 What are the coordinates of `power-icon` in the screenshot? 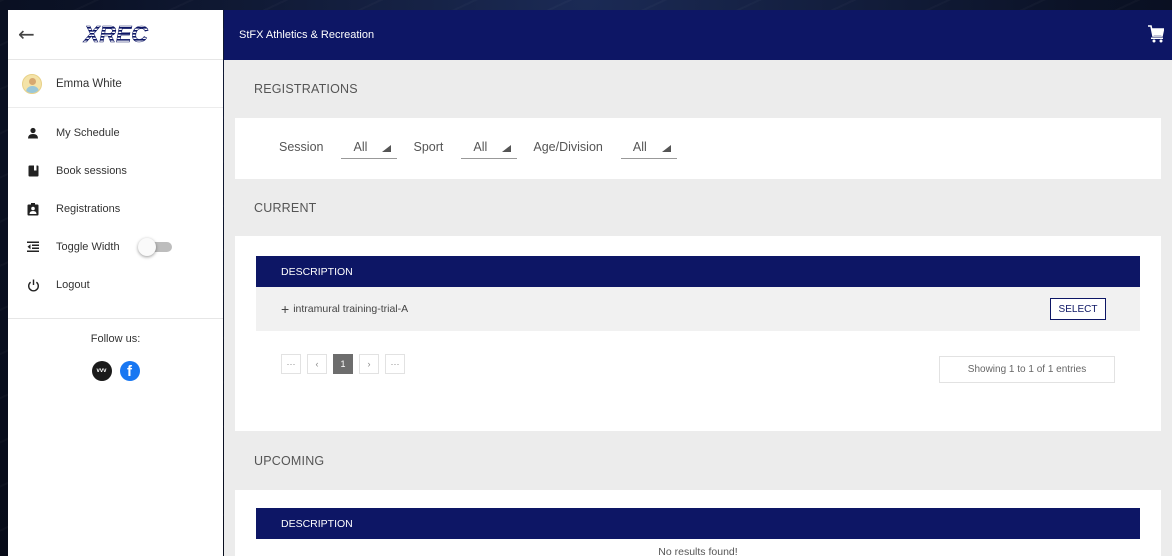 It's located at (33, 285).